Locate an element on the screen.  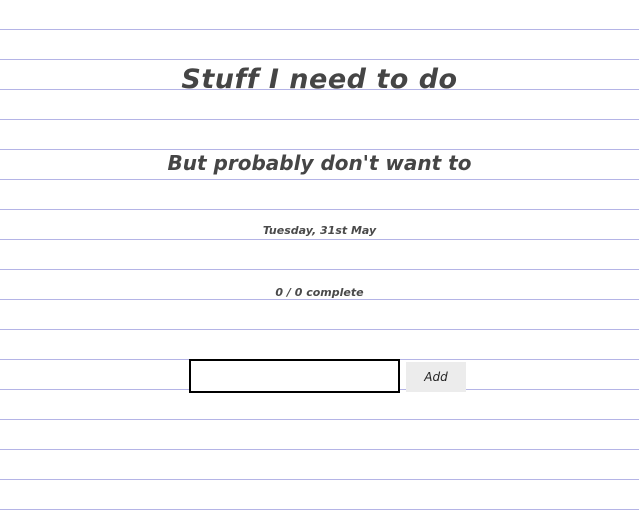
add-task-button: Add is located at coordinates (436, 377).